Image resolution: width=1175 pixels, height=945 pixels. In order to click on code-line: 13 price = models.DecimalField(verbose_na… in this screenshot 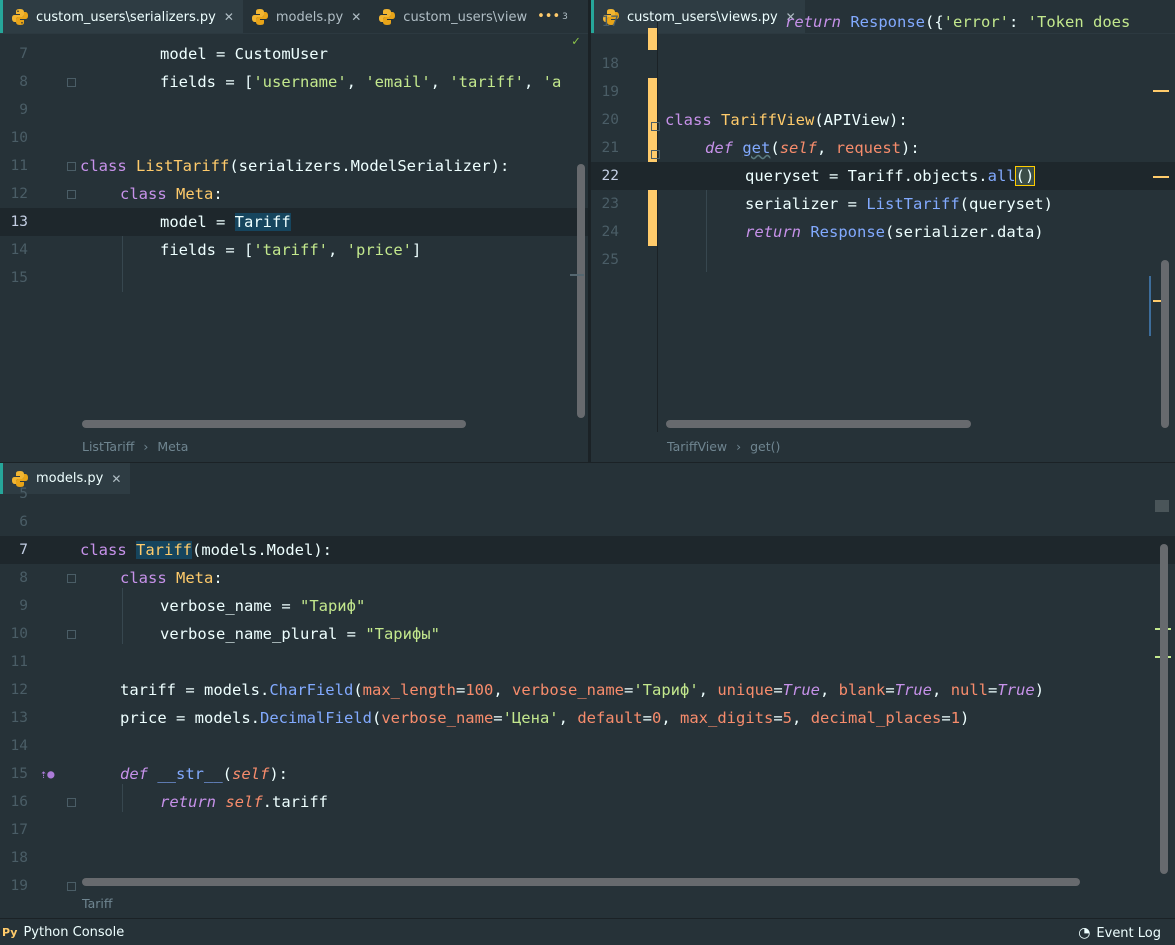, I will do `click(587, 718)`.